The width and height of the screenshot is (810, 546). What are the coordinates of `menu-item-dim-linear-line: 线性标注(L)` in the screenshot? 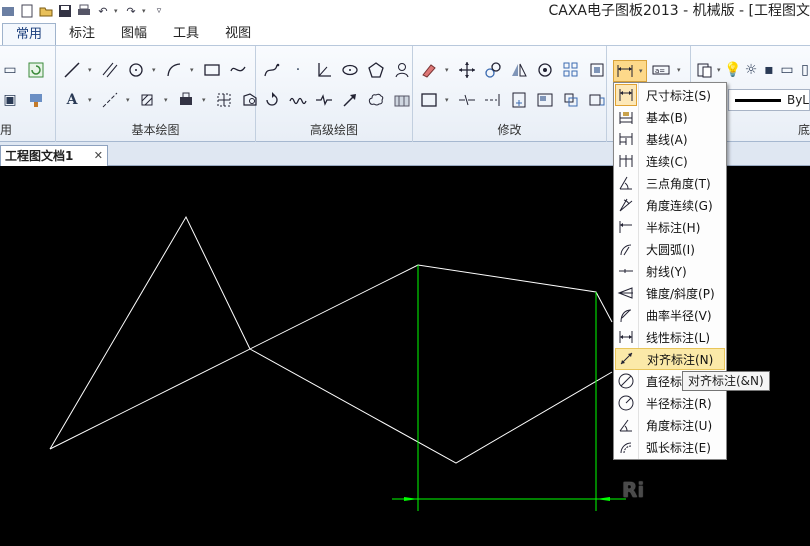 It's located at (670, 337).